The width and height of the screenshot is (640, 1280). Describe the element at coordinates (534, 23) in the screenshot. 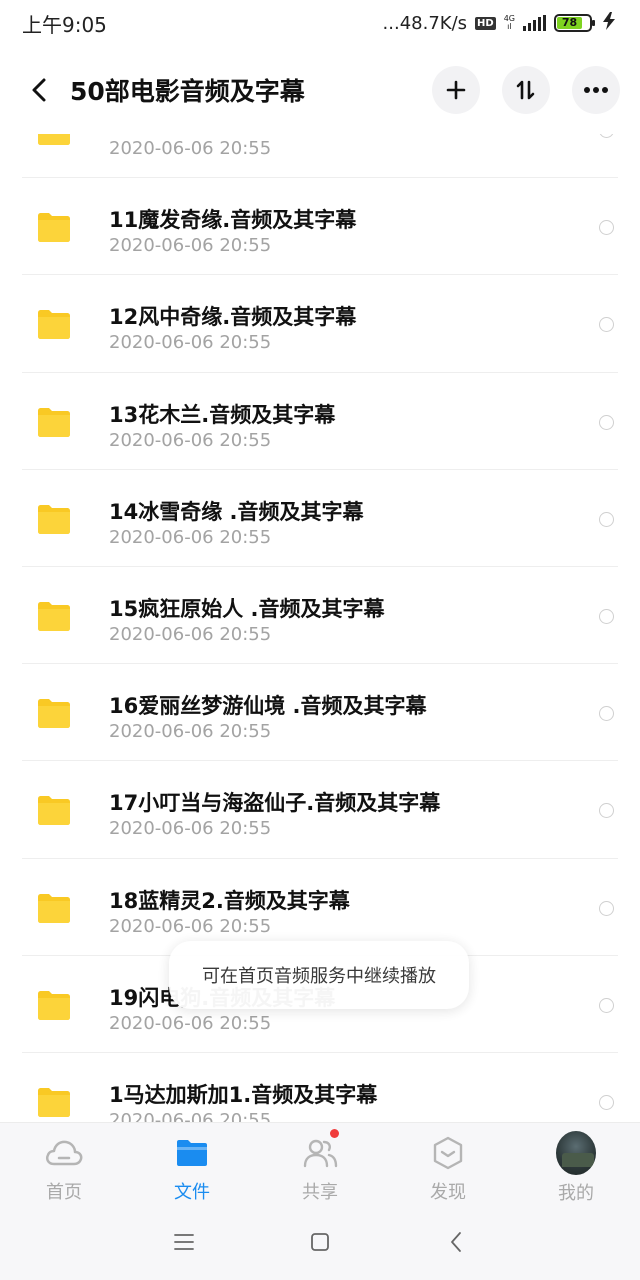

I see `signal-icon` at that location.